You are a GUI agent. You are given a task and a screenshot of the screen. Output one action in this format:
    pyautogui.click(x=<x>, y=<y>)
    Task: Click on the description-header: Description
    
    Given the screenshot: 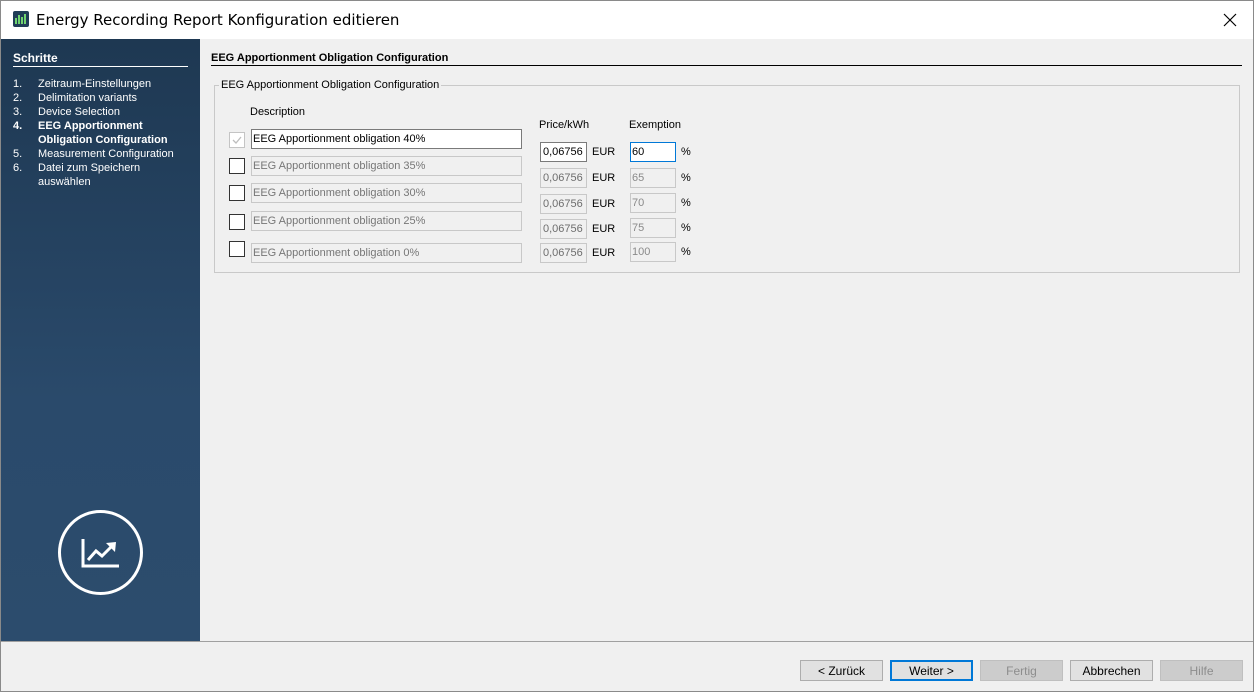 What is the action you would take?
    pyautogui.click(x=278, y=112)
    